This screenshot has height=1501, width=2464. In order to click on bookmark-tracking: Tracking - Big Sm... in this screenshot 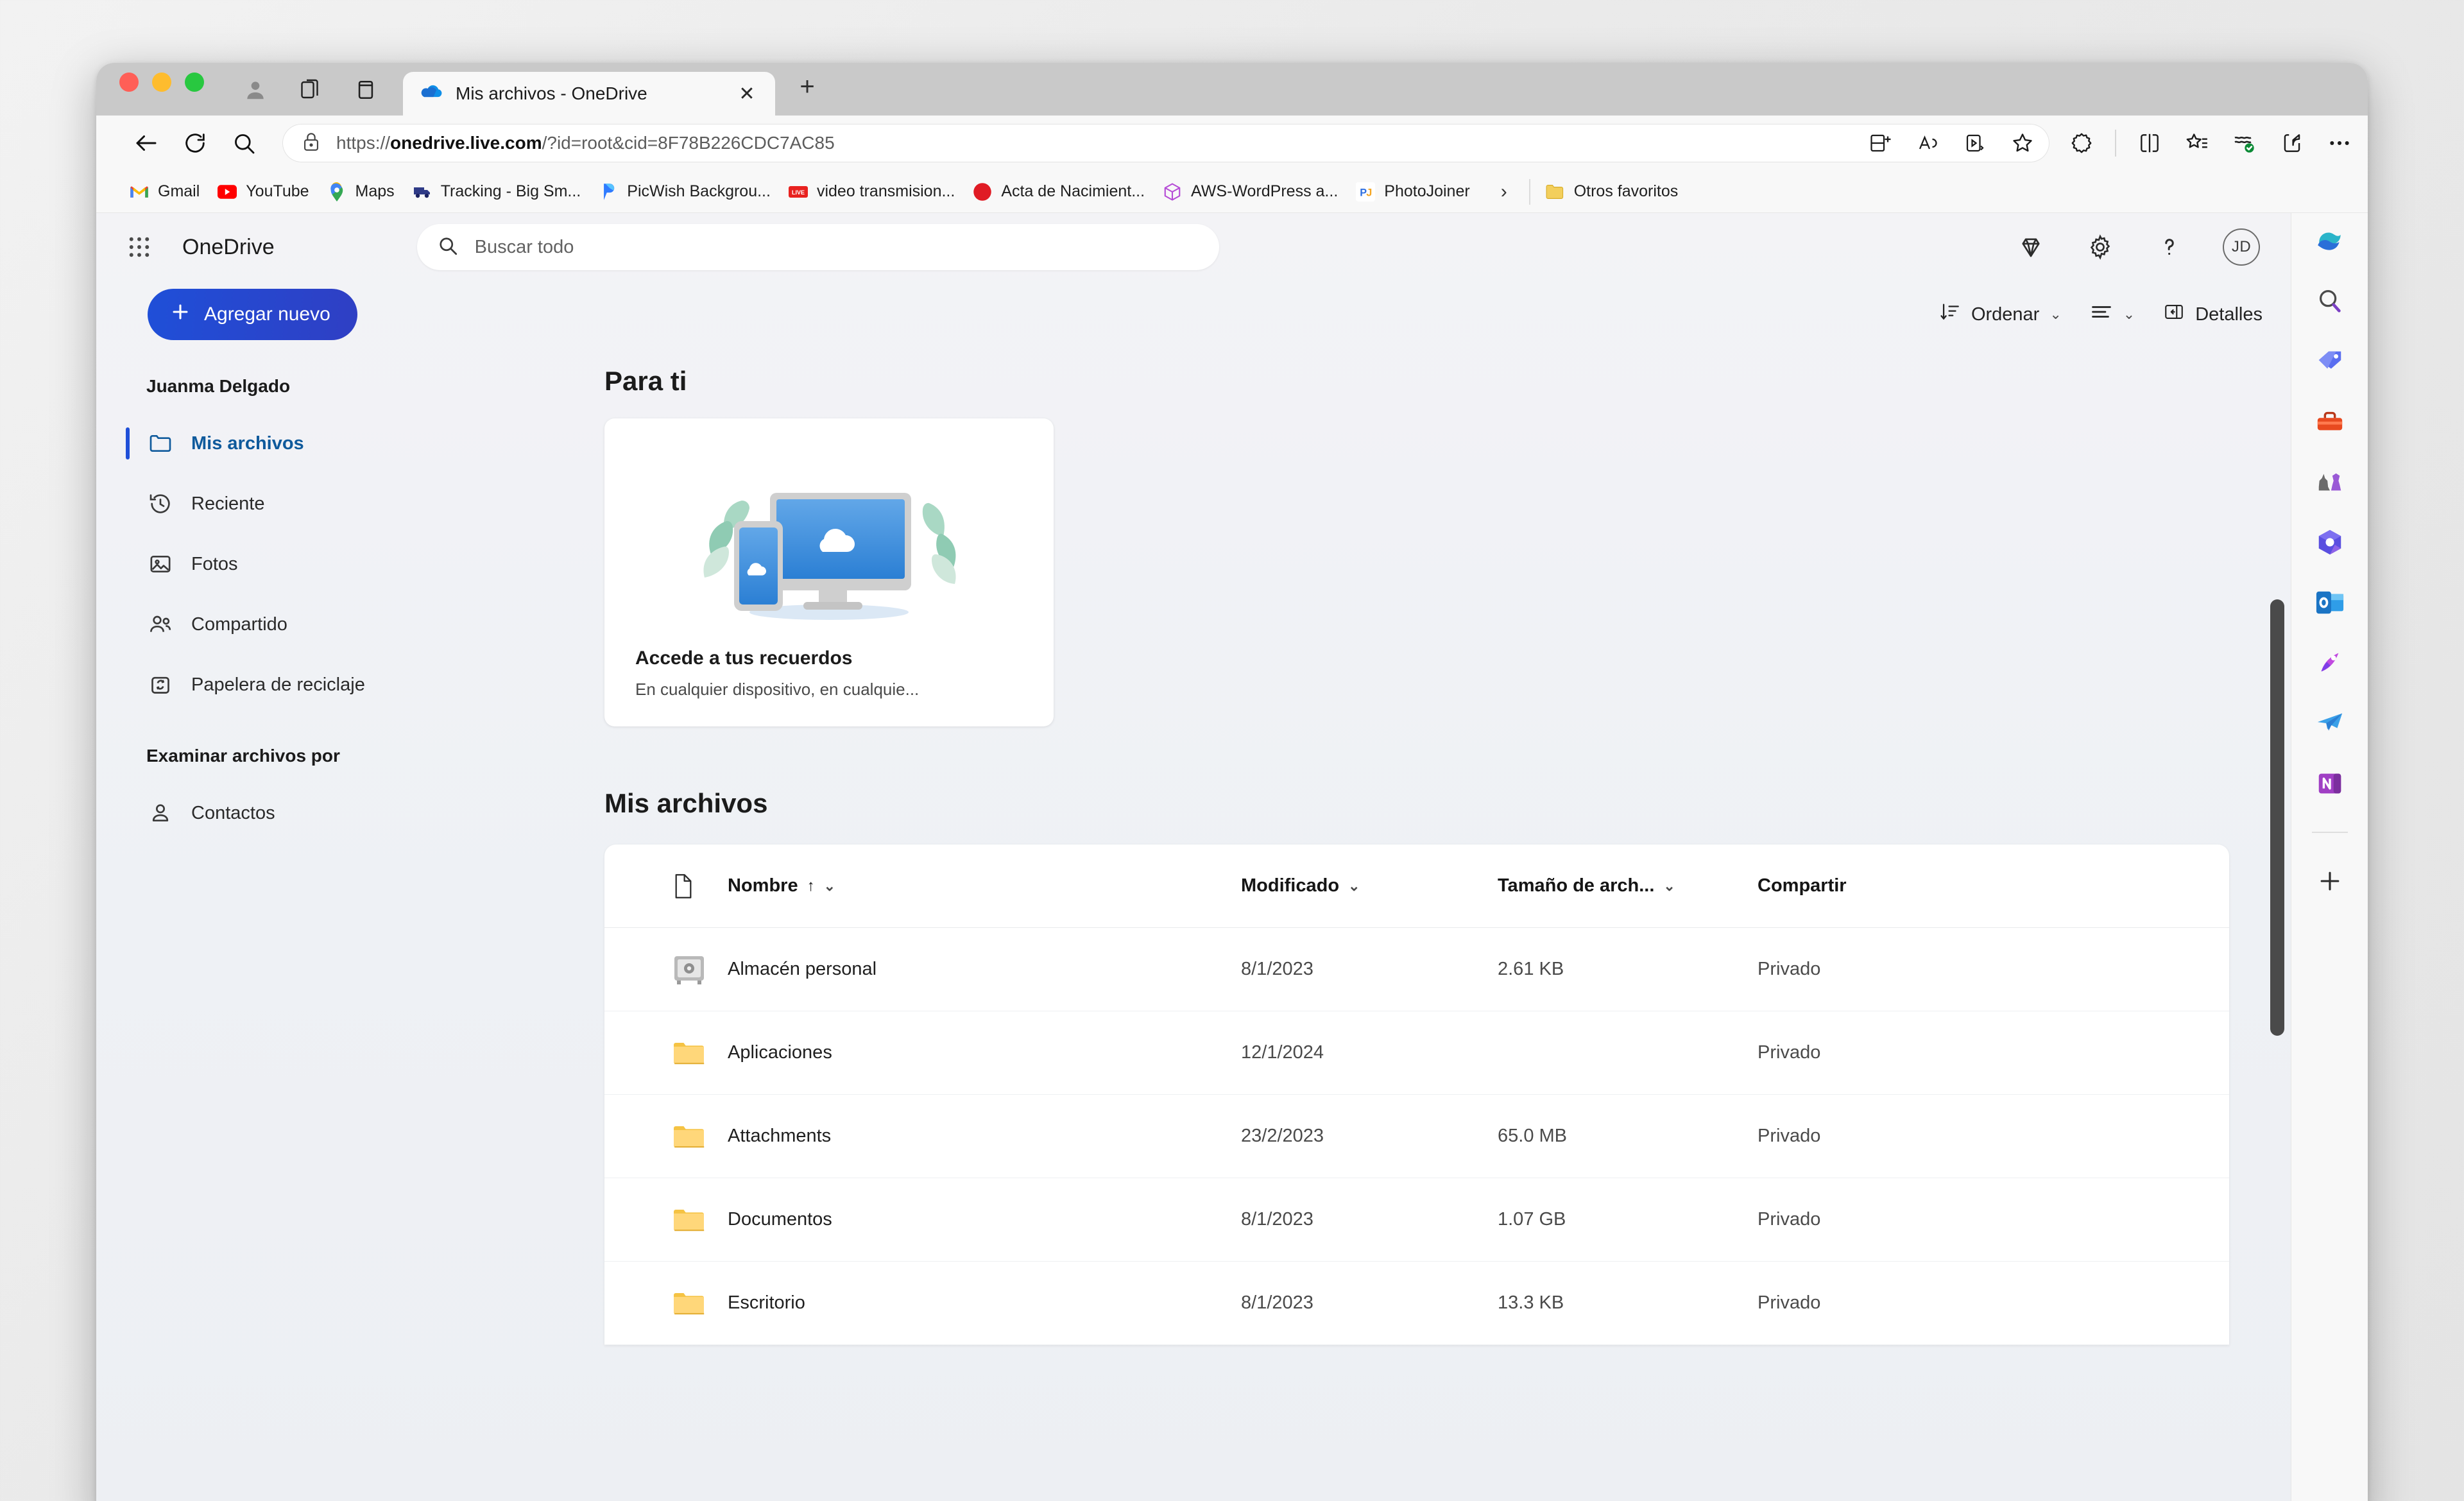, I will do `click(497, 191)`.